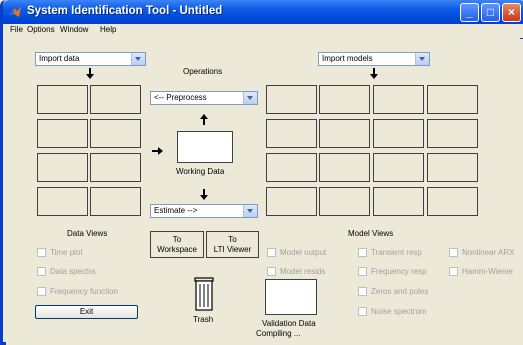 This screenshot has height=345, width=523. Describe the element at coordinates (204, 119) in the screenshot. I see `arrow-up-icon` at that location.